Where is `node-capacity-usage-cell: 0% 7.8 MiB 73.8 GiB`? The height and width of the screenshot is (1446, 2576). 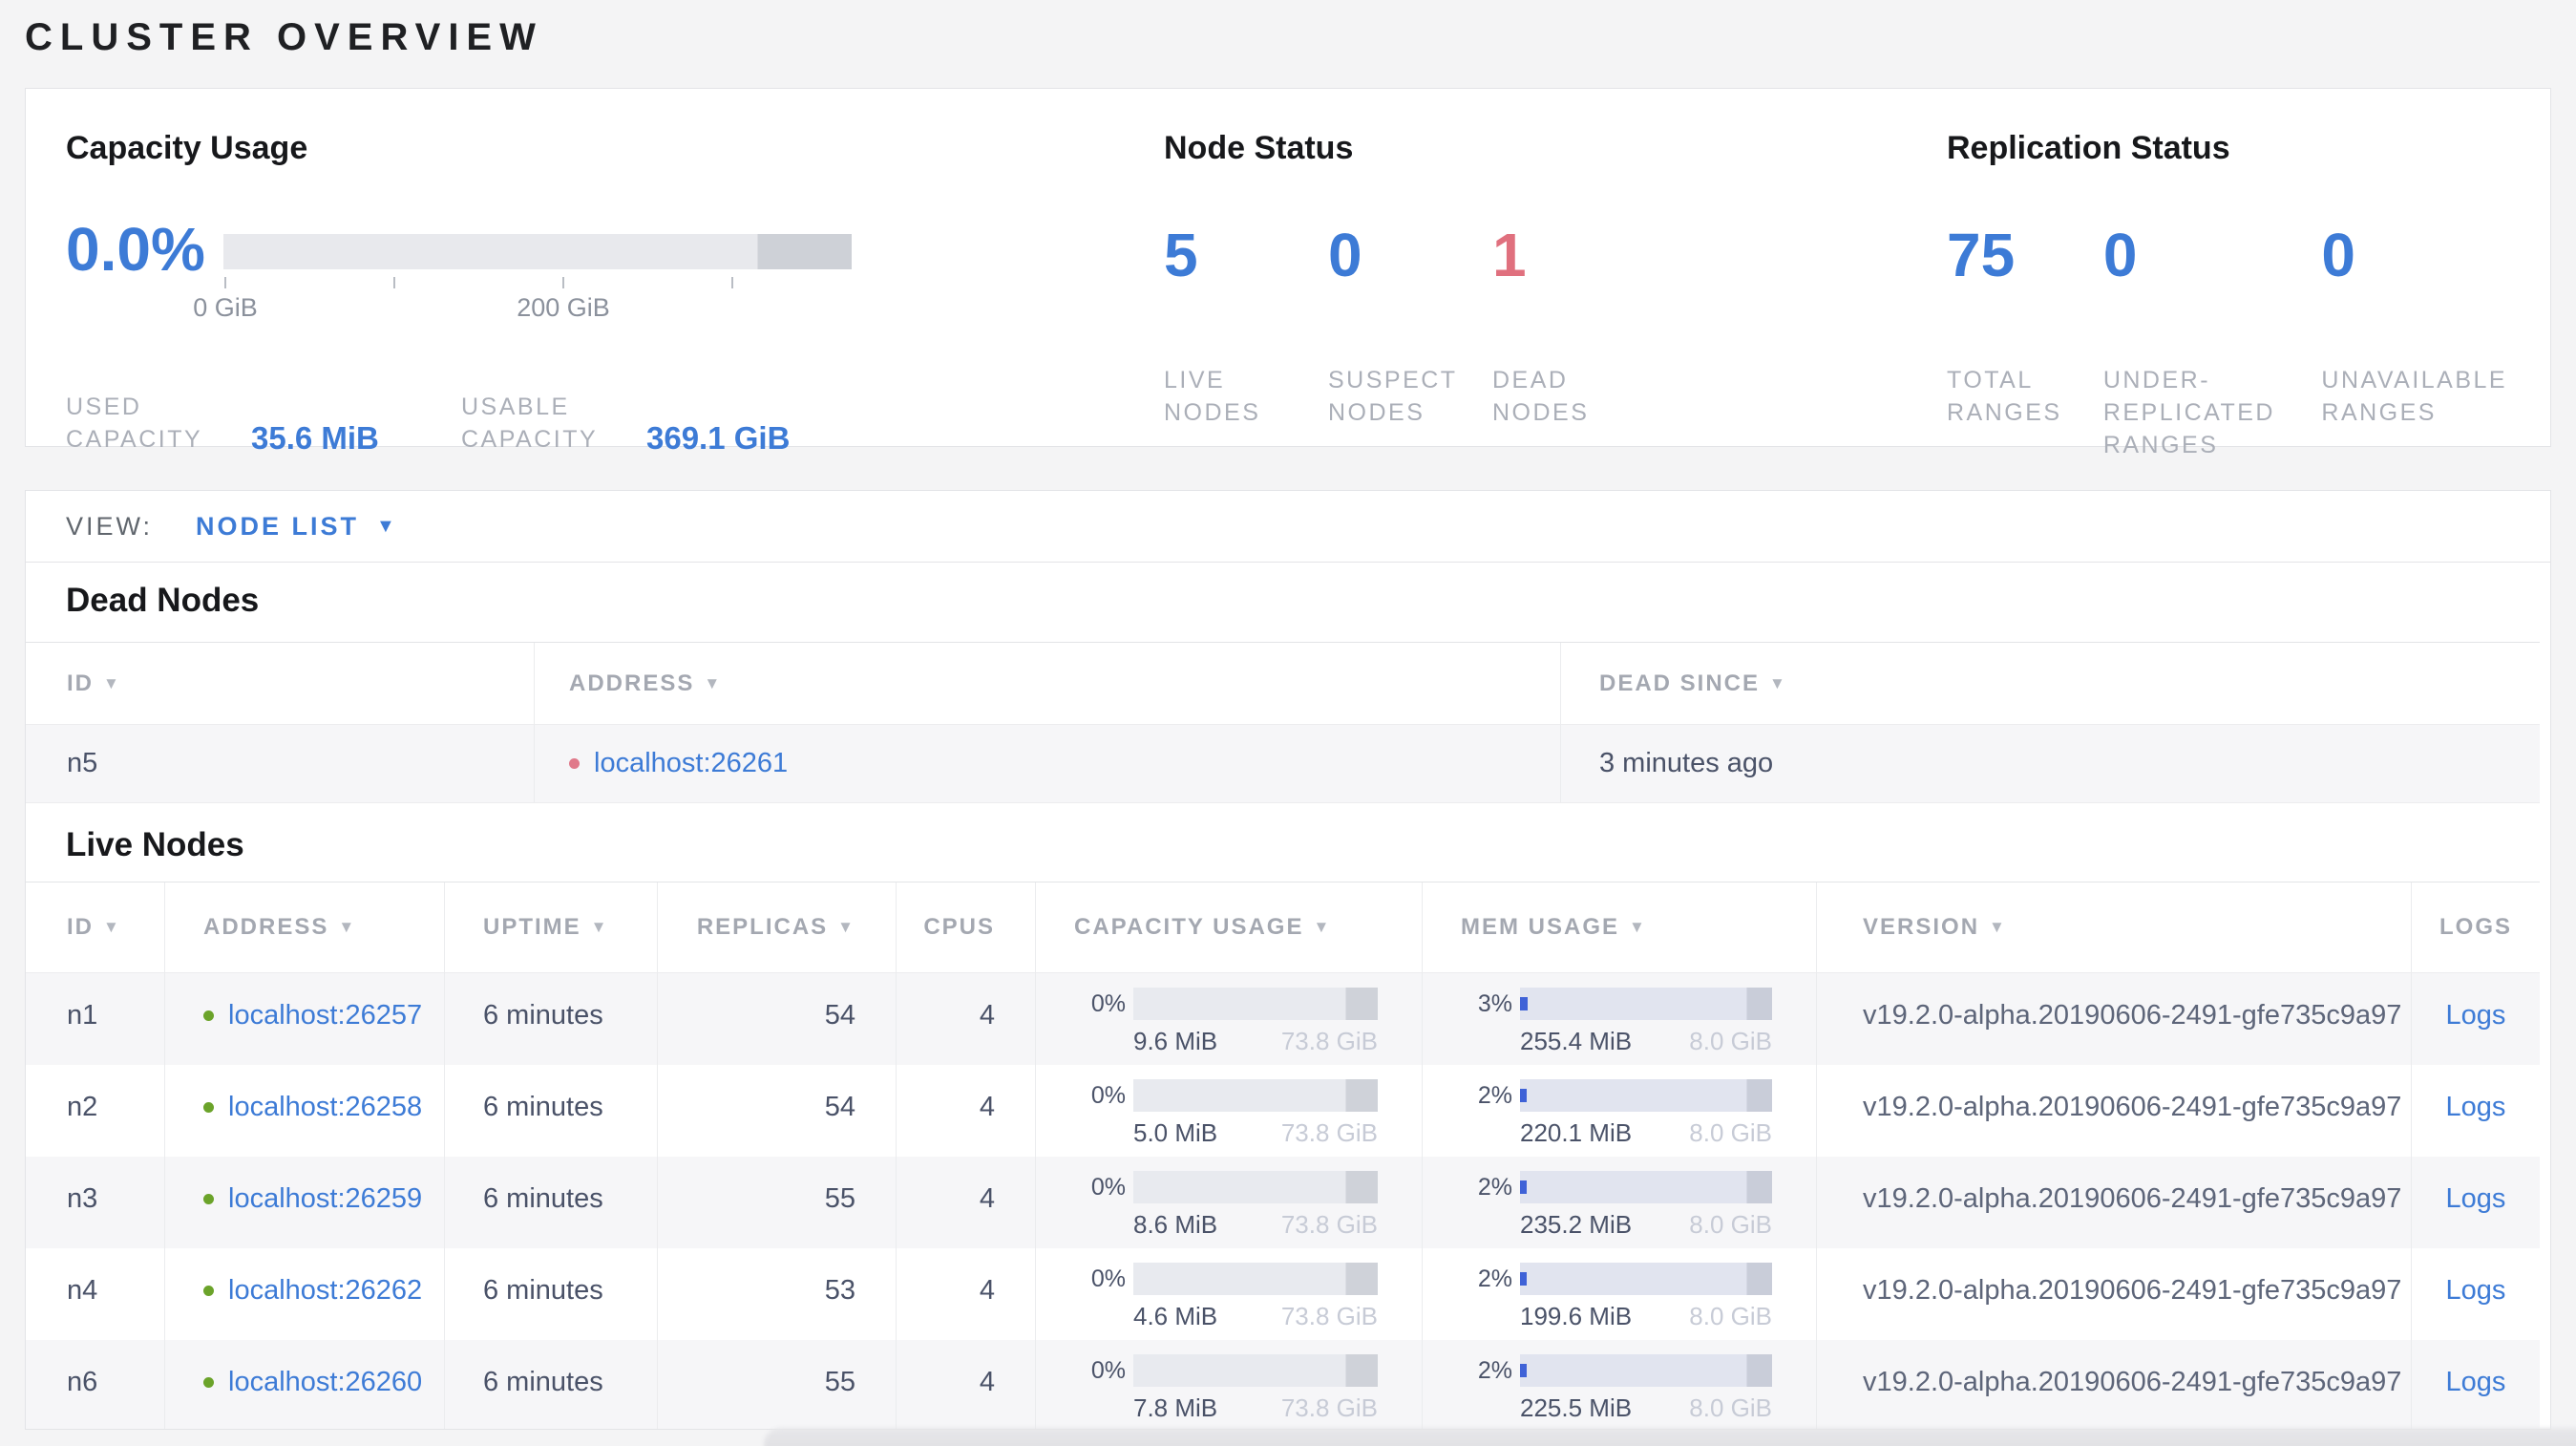 node-capacity-usage-cell: 0% 7.8 MiB 73.8 GiB is located at coordinates (1229, 1384).